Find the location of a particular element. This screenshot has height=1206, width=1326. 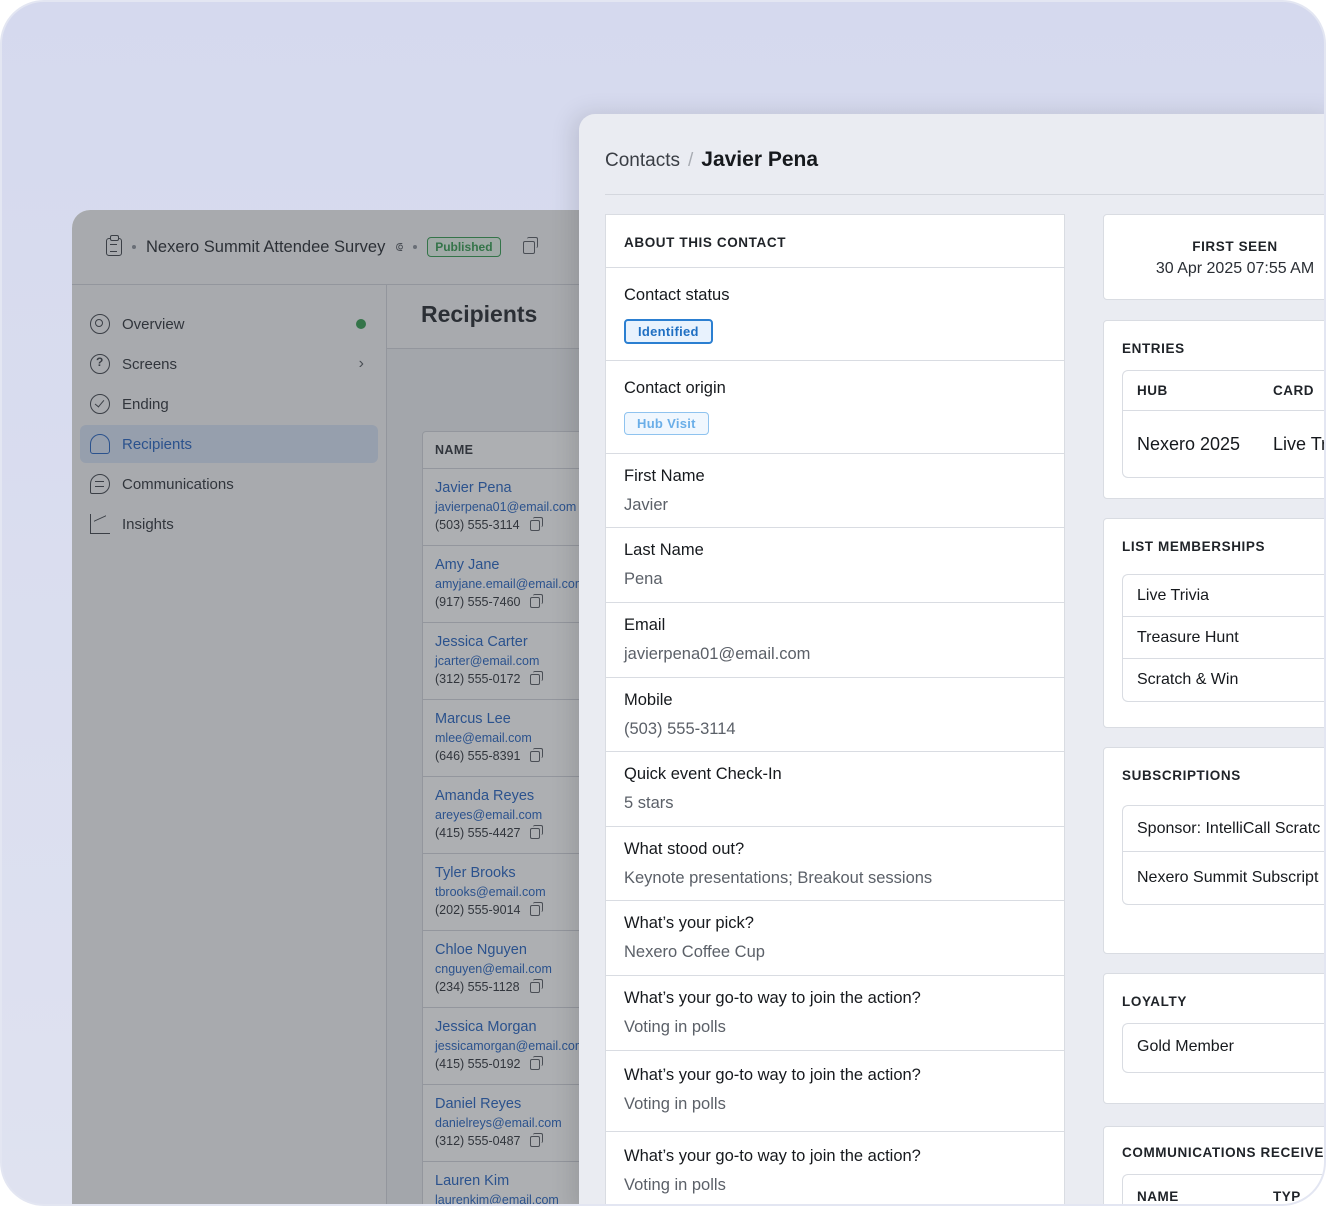

loyalty-card: LOYALTY Gold Member is located at coordinates (1213, 1038).